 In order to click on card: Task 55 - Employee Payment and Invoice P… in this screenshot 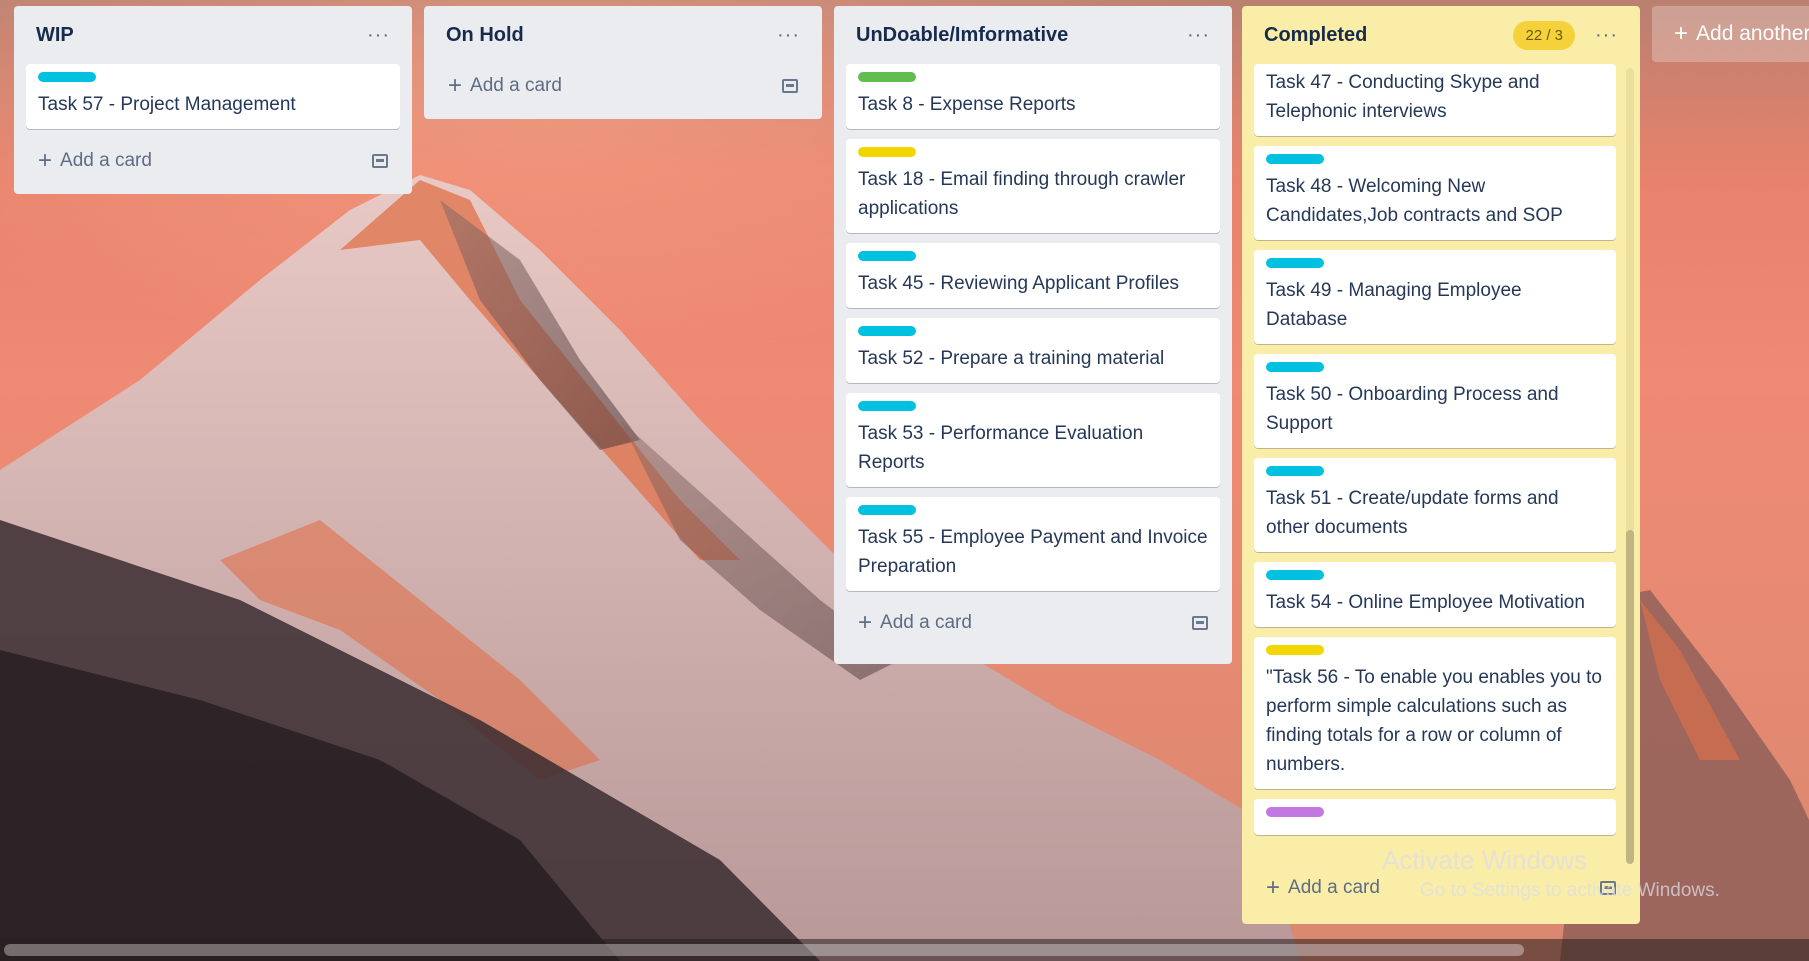, I will do `click(1033, 544)`.